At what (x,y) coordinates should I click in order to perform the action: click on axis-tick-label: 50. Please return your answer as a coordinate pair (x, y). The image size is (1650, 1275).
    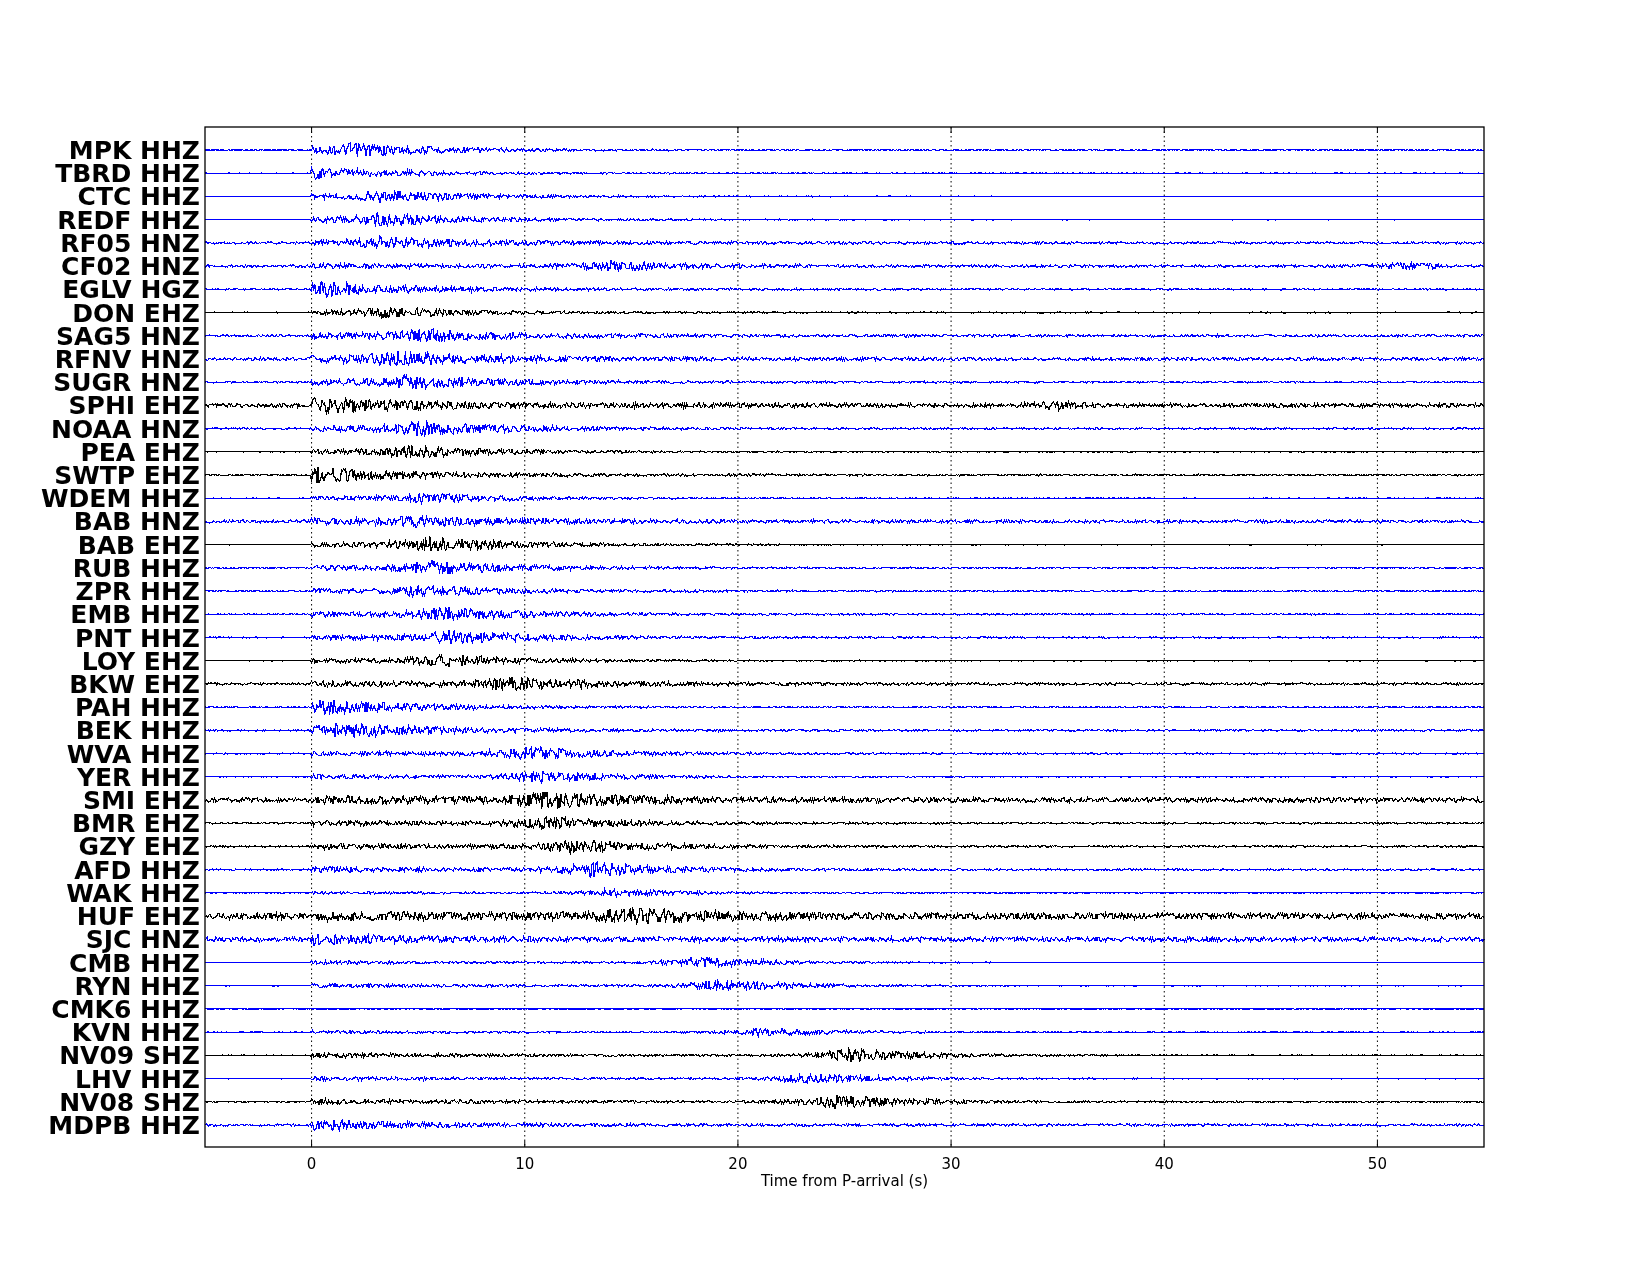
    Looking at the image, I should click on (1377, 1164).